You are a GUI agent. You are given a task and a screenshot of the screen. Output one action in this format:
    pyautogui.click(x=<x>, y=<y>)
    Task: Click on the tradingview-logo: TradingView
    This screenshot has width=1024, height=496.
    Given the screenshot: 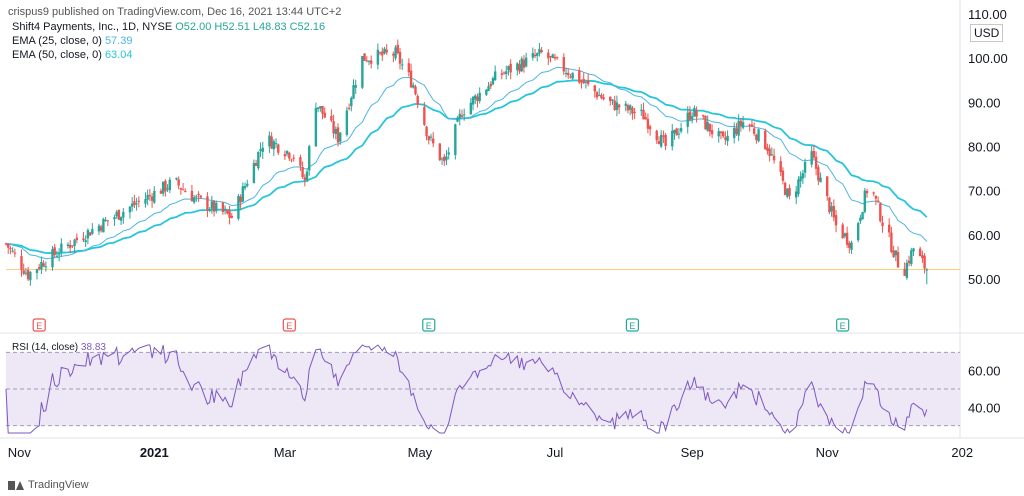 What is the action you would take?
    pyautogui.click(x=48, y=485)
    